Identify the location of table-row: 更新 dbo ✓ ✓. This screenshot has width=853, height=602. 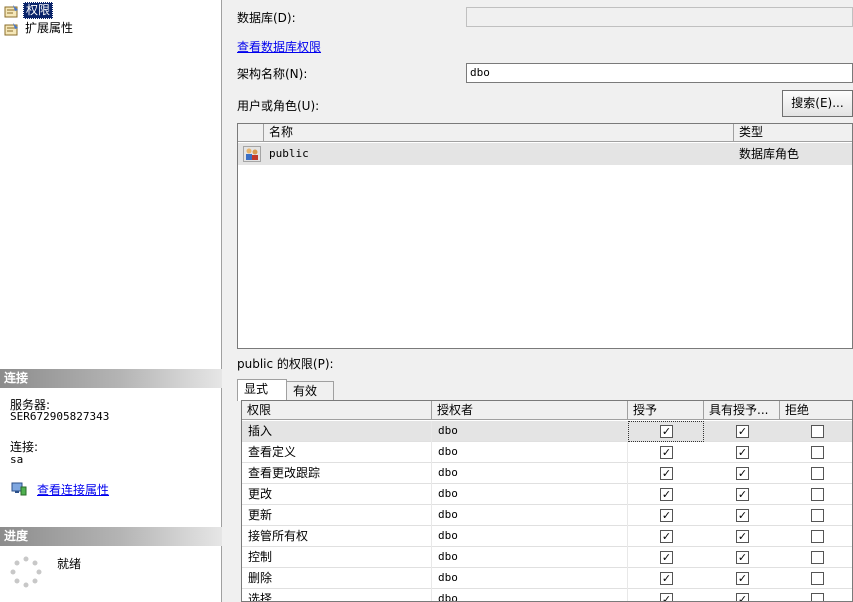
(547, 515).